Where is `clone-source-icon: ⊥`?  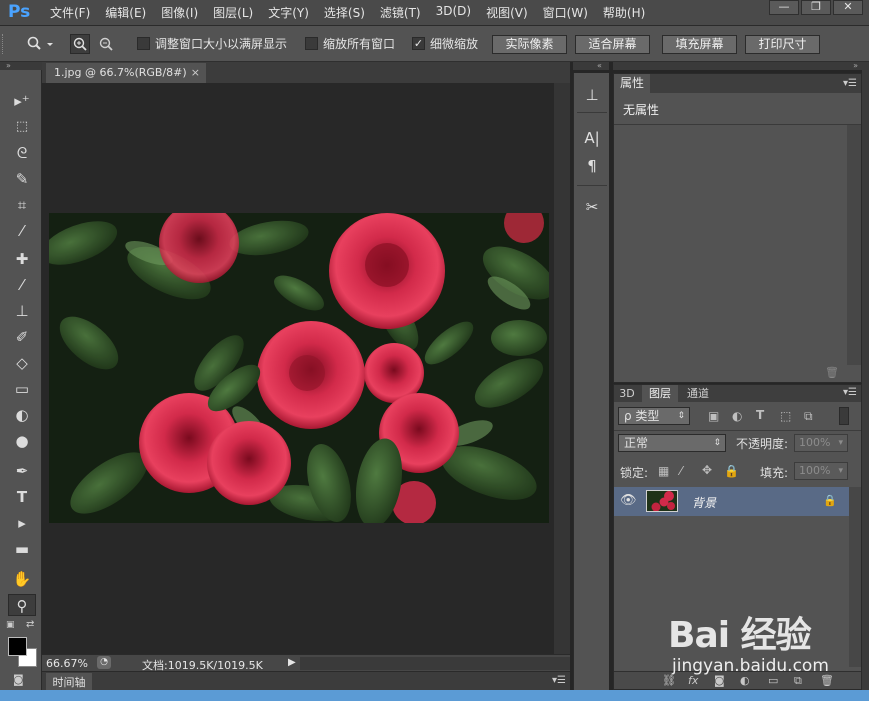
clone-source-icon: ⊥ is located at coordinates (592, 95).